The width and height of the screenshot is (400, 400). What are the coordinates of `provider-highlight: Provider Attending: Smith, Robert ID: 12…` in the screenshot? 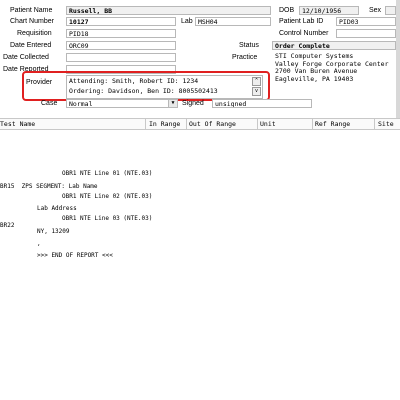 It's located at (146, 86).